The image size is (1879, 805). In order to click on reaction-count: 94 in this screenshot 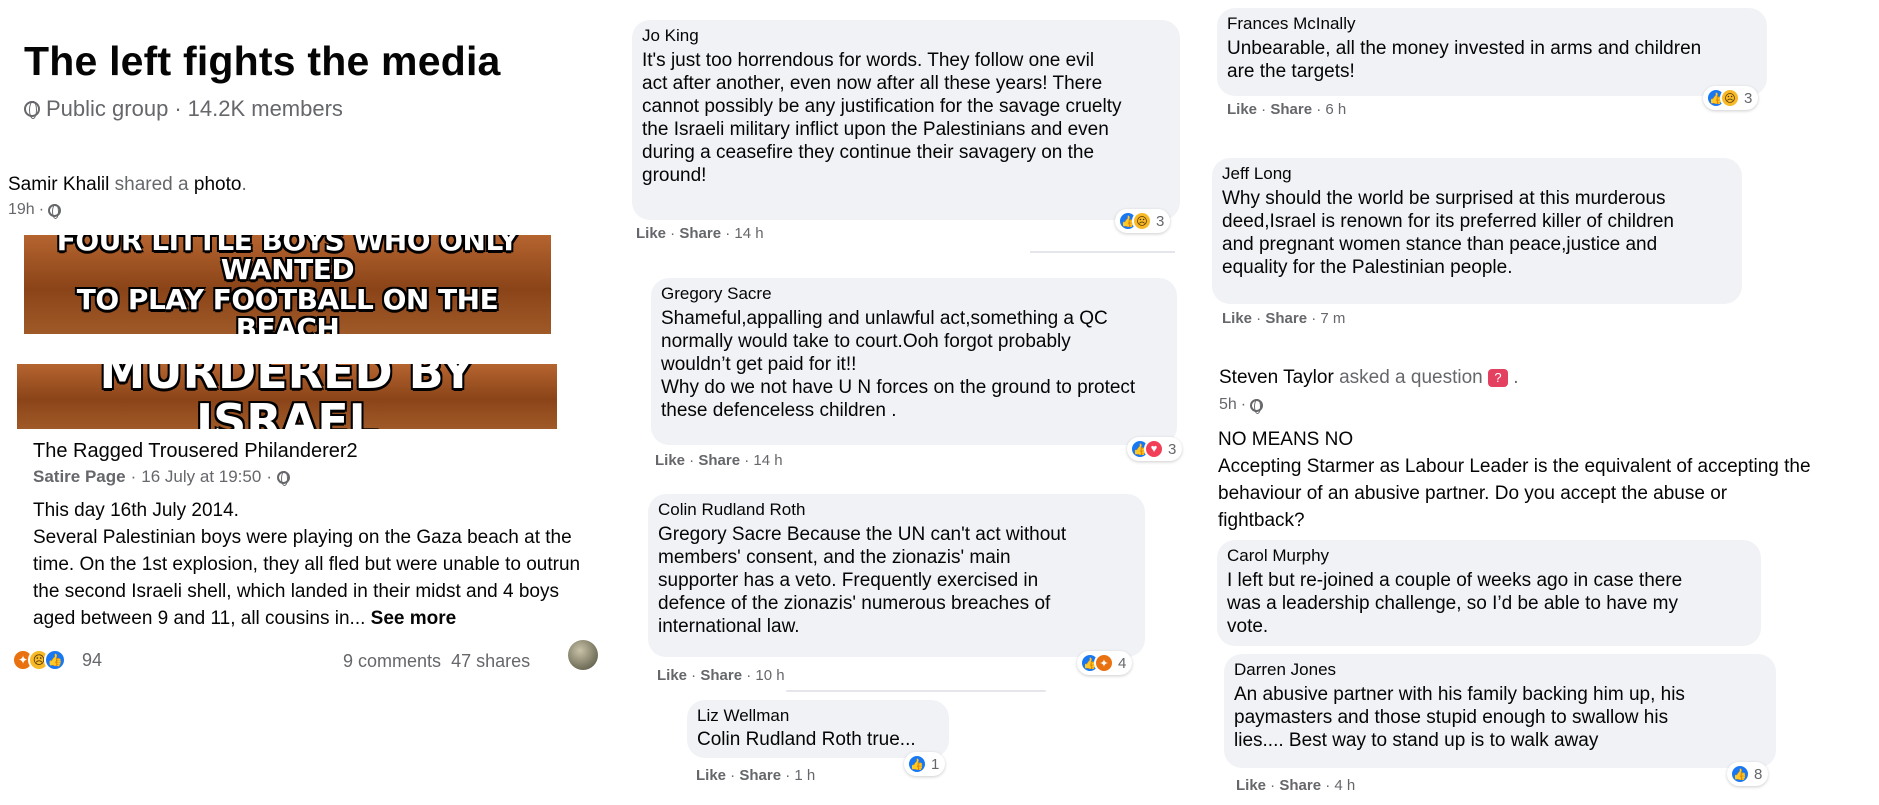, I will do `click(92, 659)`.